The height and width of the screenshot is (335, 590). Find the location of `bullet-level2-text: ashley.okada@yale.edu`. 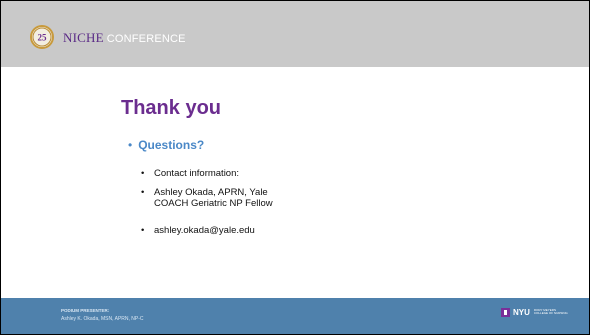

bullet-level2-text: ashley.okada@yale.edu is located at coordinates (204, 230).